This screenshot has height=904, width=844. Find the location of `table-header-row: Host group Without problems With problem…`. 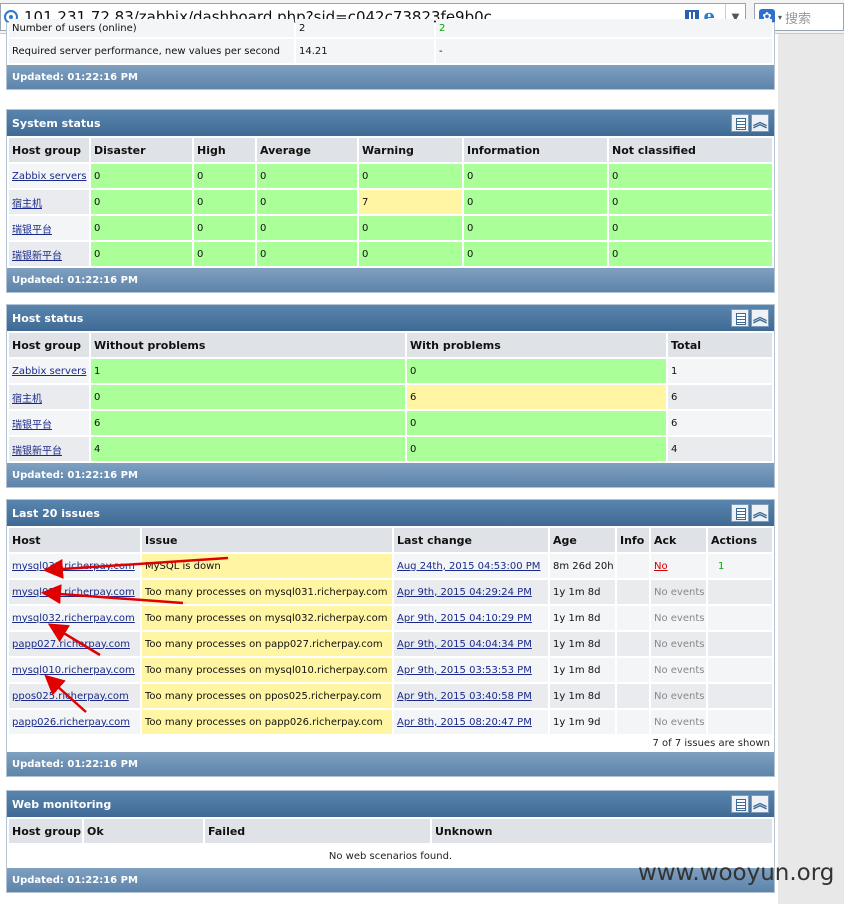

table-header-row: Host group Without problems With problem… is located at coordinates (390, 345).